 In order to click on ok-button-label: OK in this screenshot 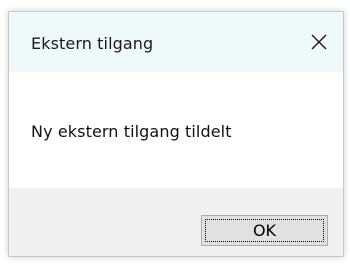, I will do `click(264, 230)`.